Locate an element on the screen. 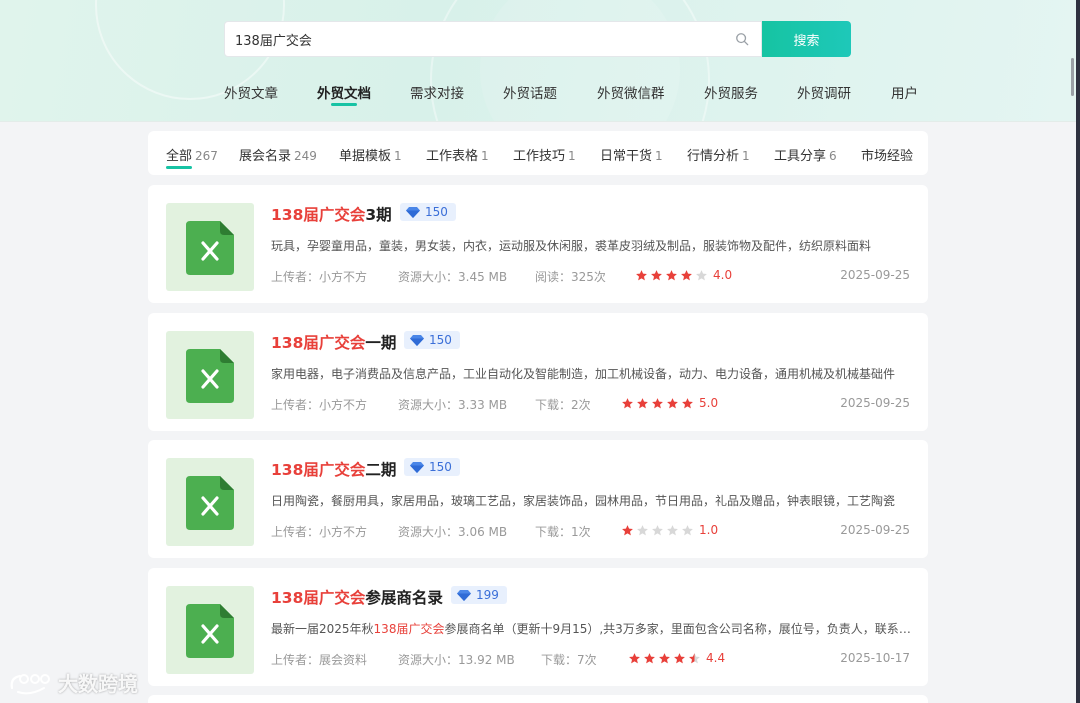 The image size is (1080, 703). document-title: 138届广交会3期 is located at coordinates (331, 214).